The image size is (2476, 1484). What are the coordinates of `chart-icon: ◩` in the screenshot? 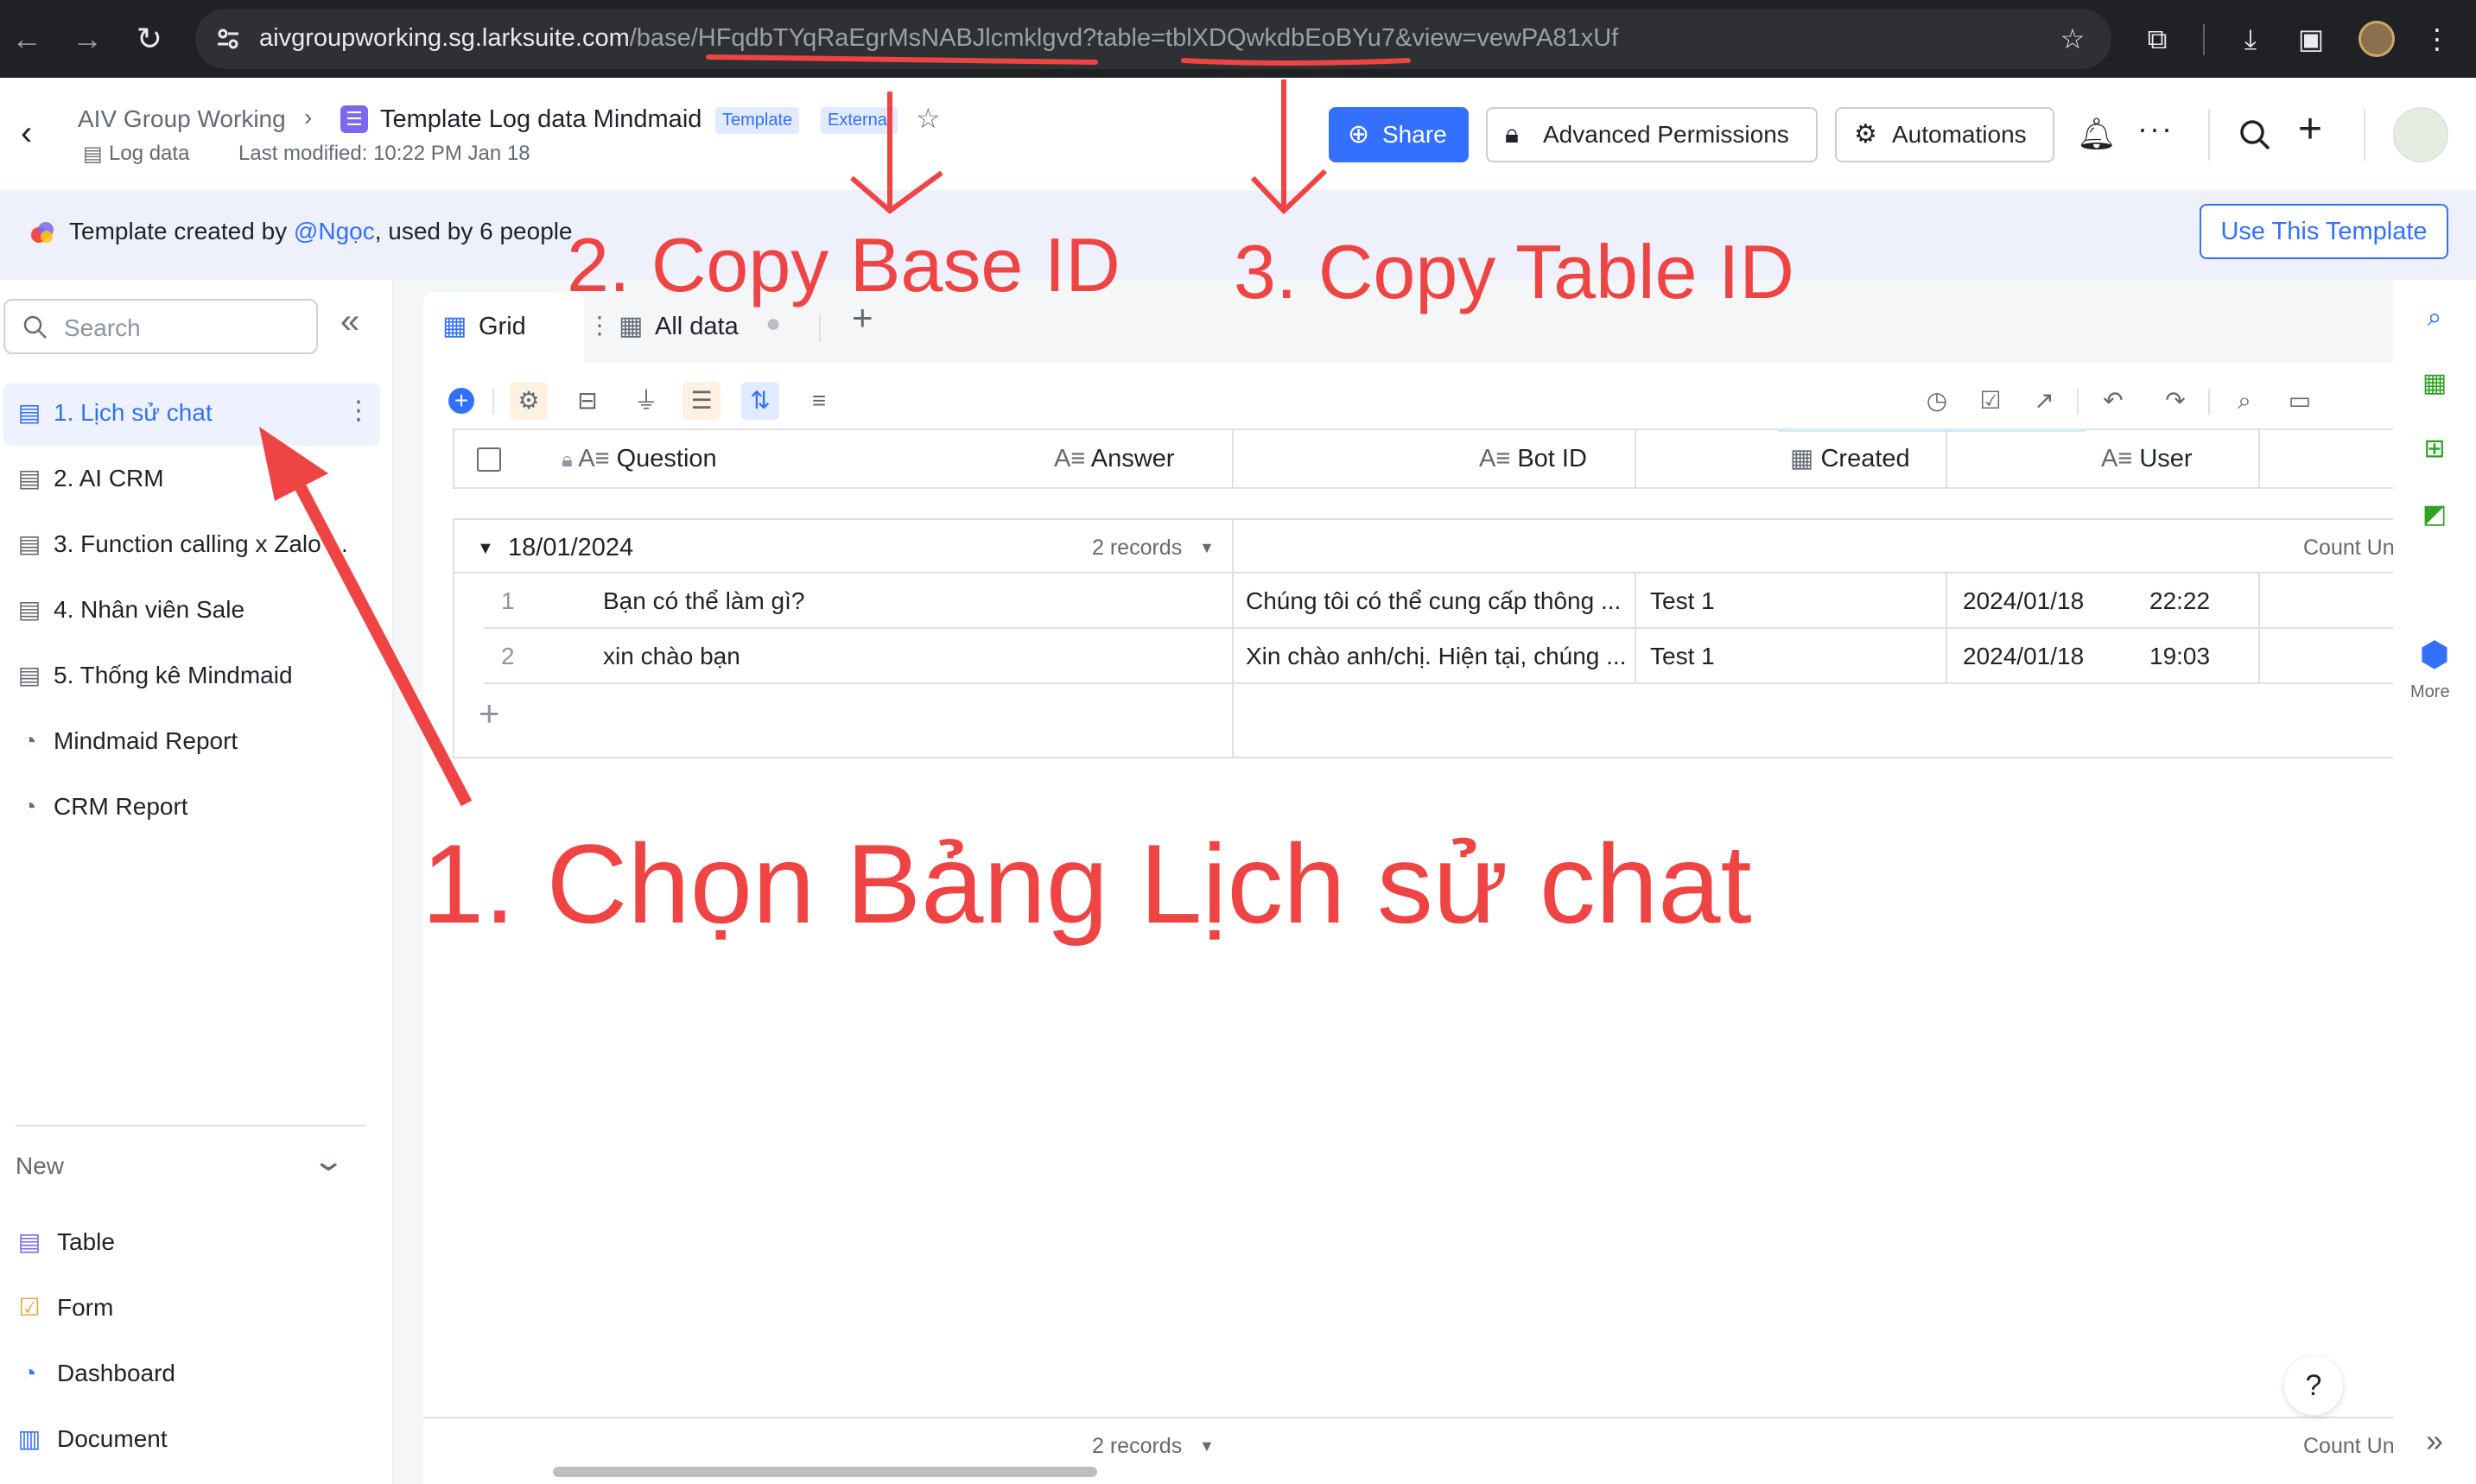 It's located at (2435, 515).